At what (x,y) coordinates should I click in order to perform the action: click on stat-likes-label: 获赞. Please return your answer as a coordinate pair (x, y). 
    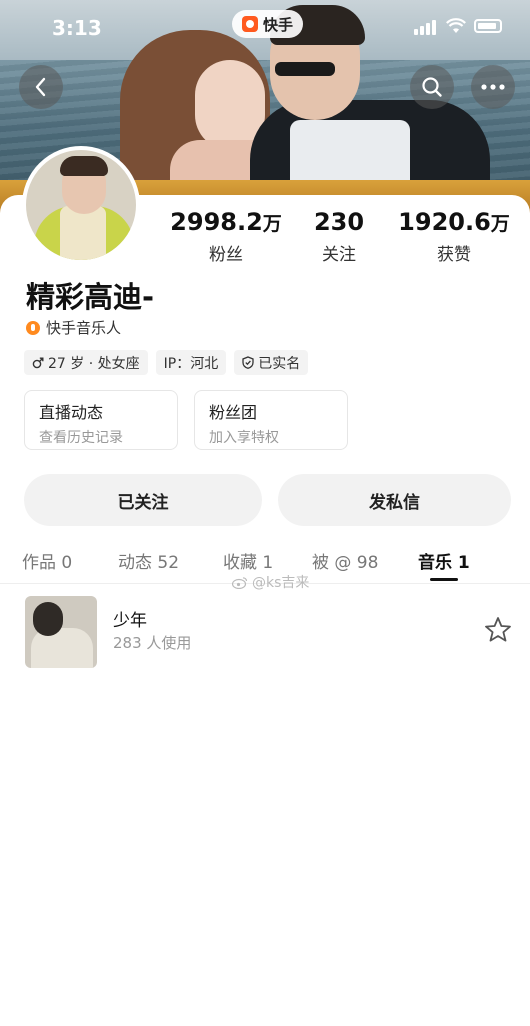
    Looking at the image, I should click on (454, 255).